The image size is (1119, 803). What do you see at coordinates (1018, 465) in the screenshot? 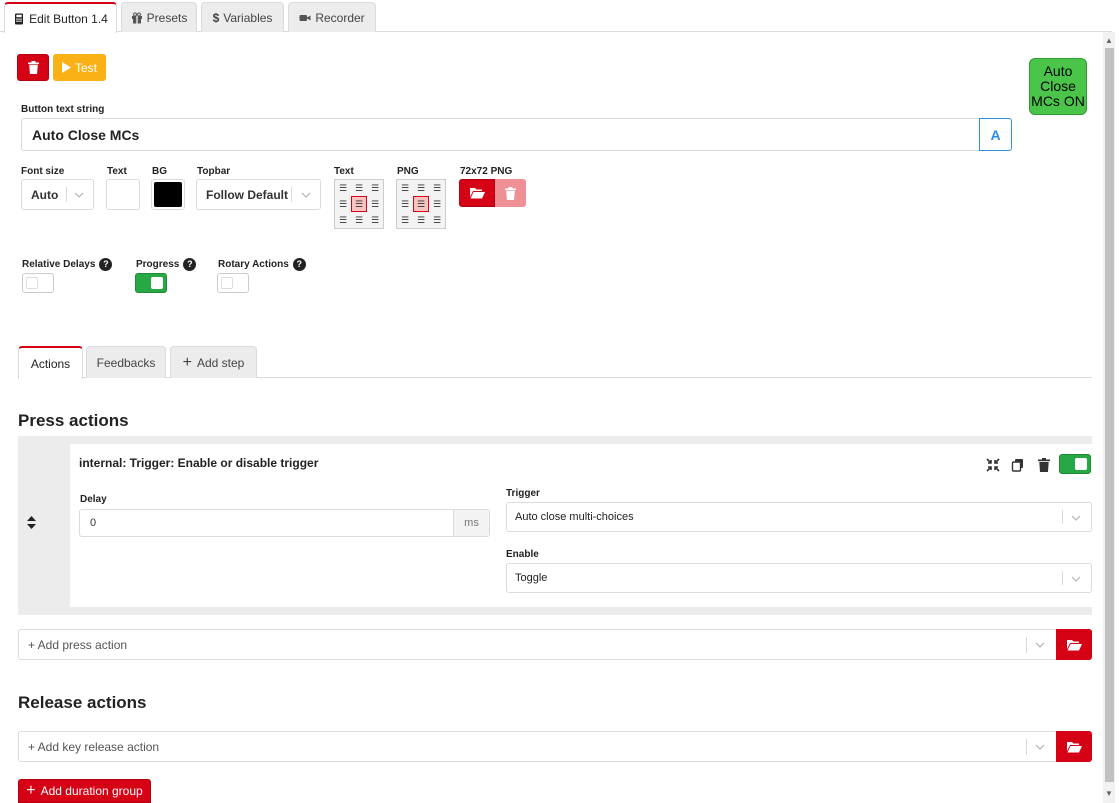
I see `copy-icon` at bounding box center [1018, 465].